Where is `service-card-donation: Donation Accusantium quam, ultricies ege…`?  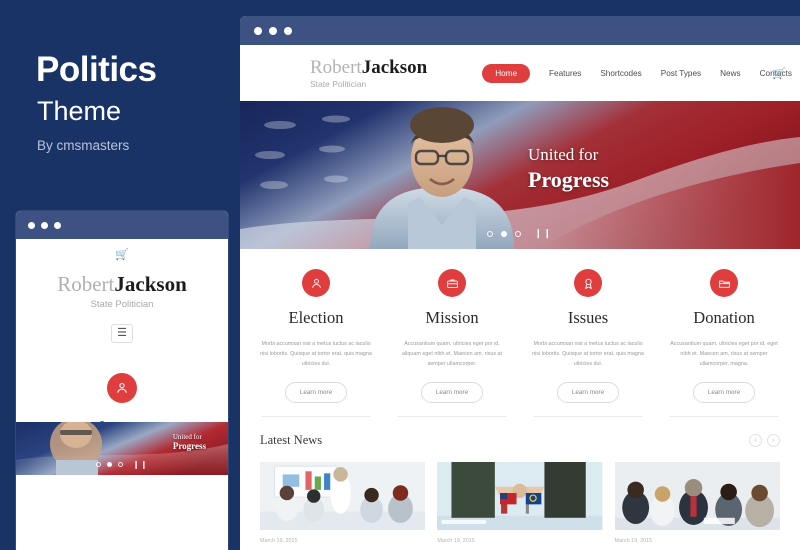 service-card-donation: Donation Accusantium quam, ultricies ege… is located at coordinates (724, 343).